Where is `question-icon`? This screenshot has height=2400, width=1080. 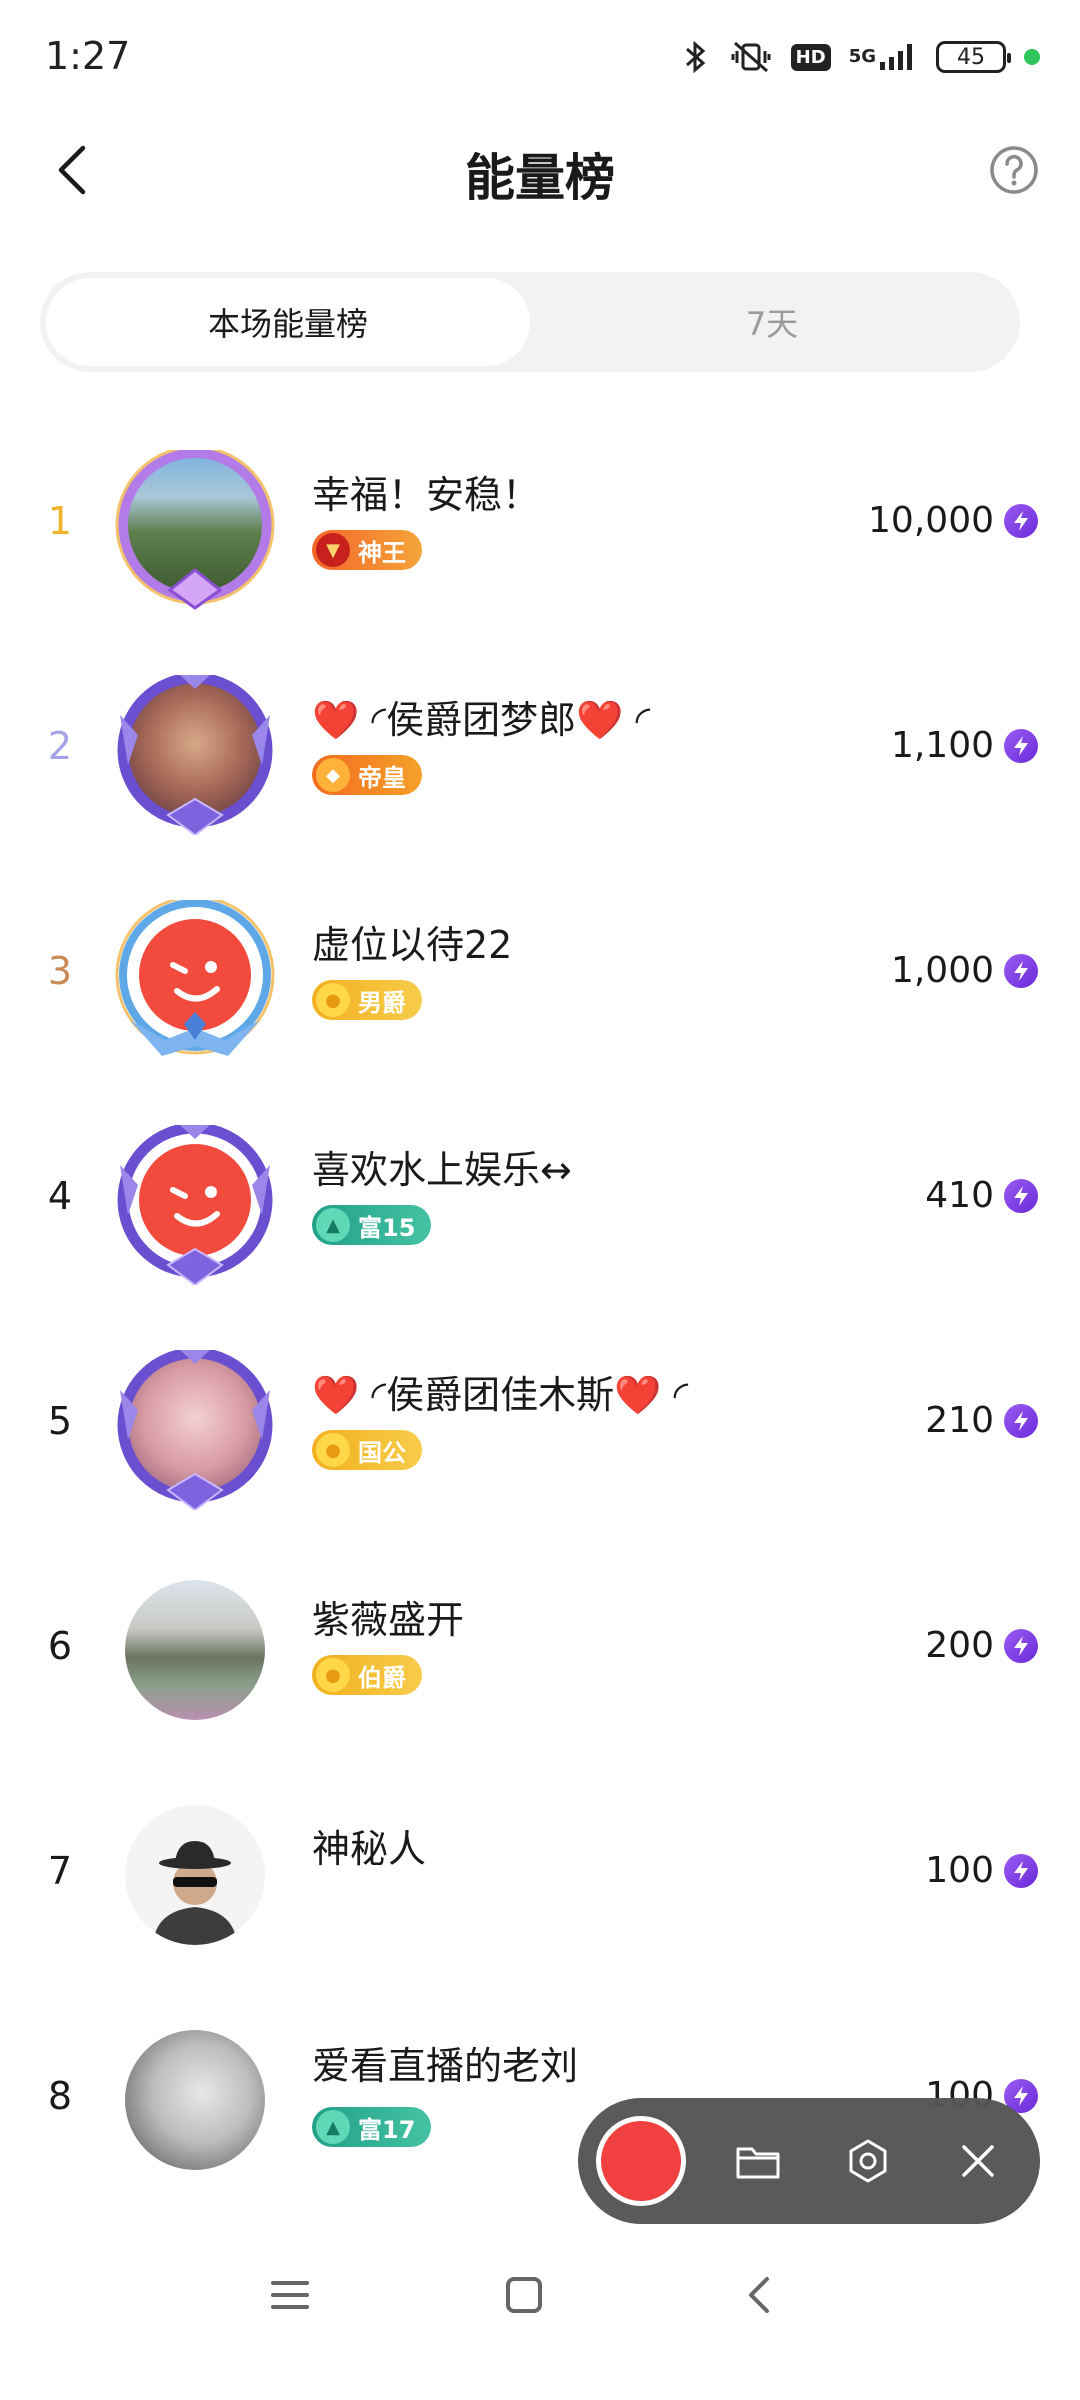 question-icon is located at coordinates (1014, 170).